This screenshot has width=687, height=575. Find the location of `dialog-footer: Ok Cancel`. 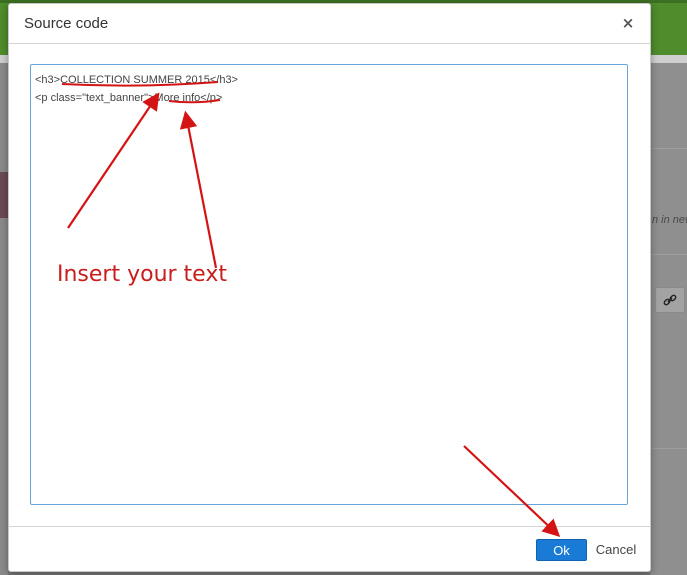

dialog-footer: Ok Cancel is located at coordinates (329, 549).